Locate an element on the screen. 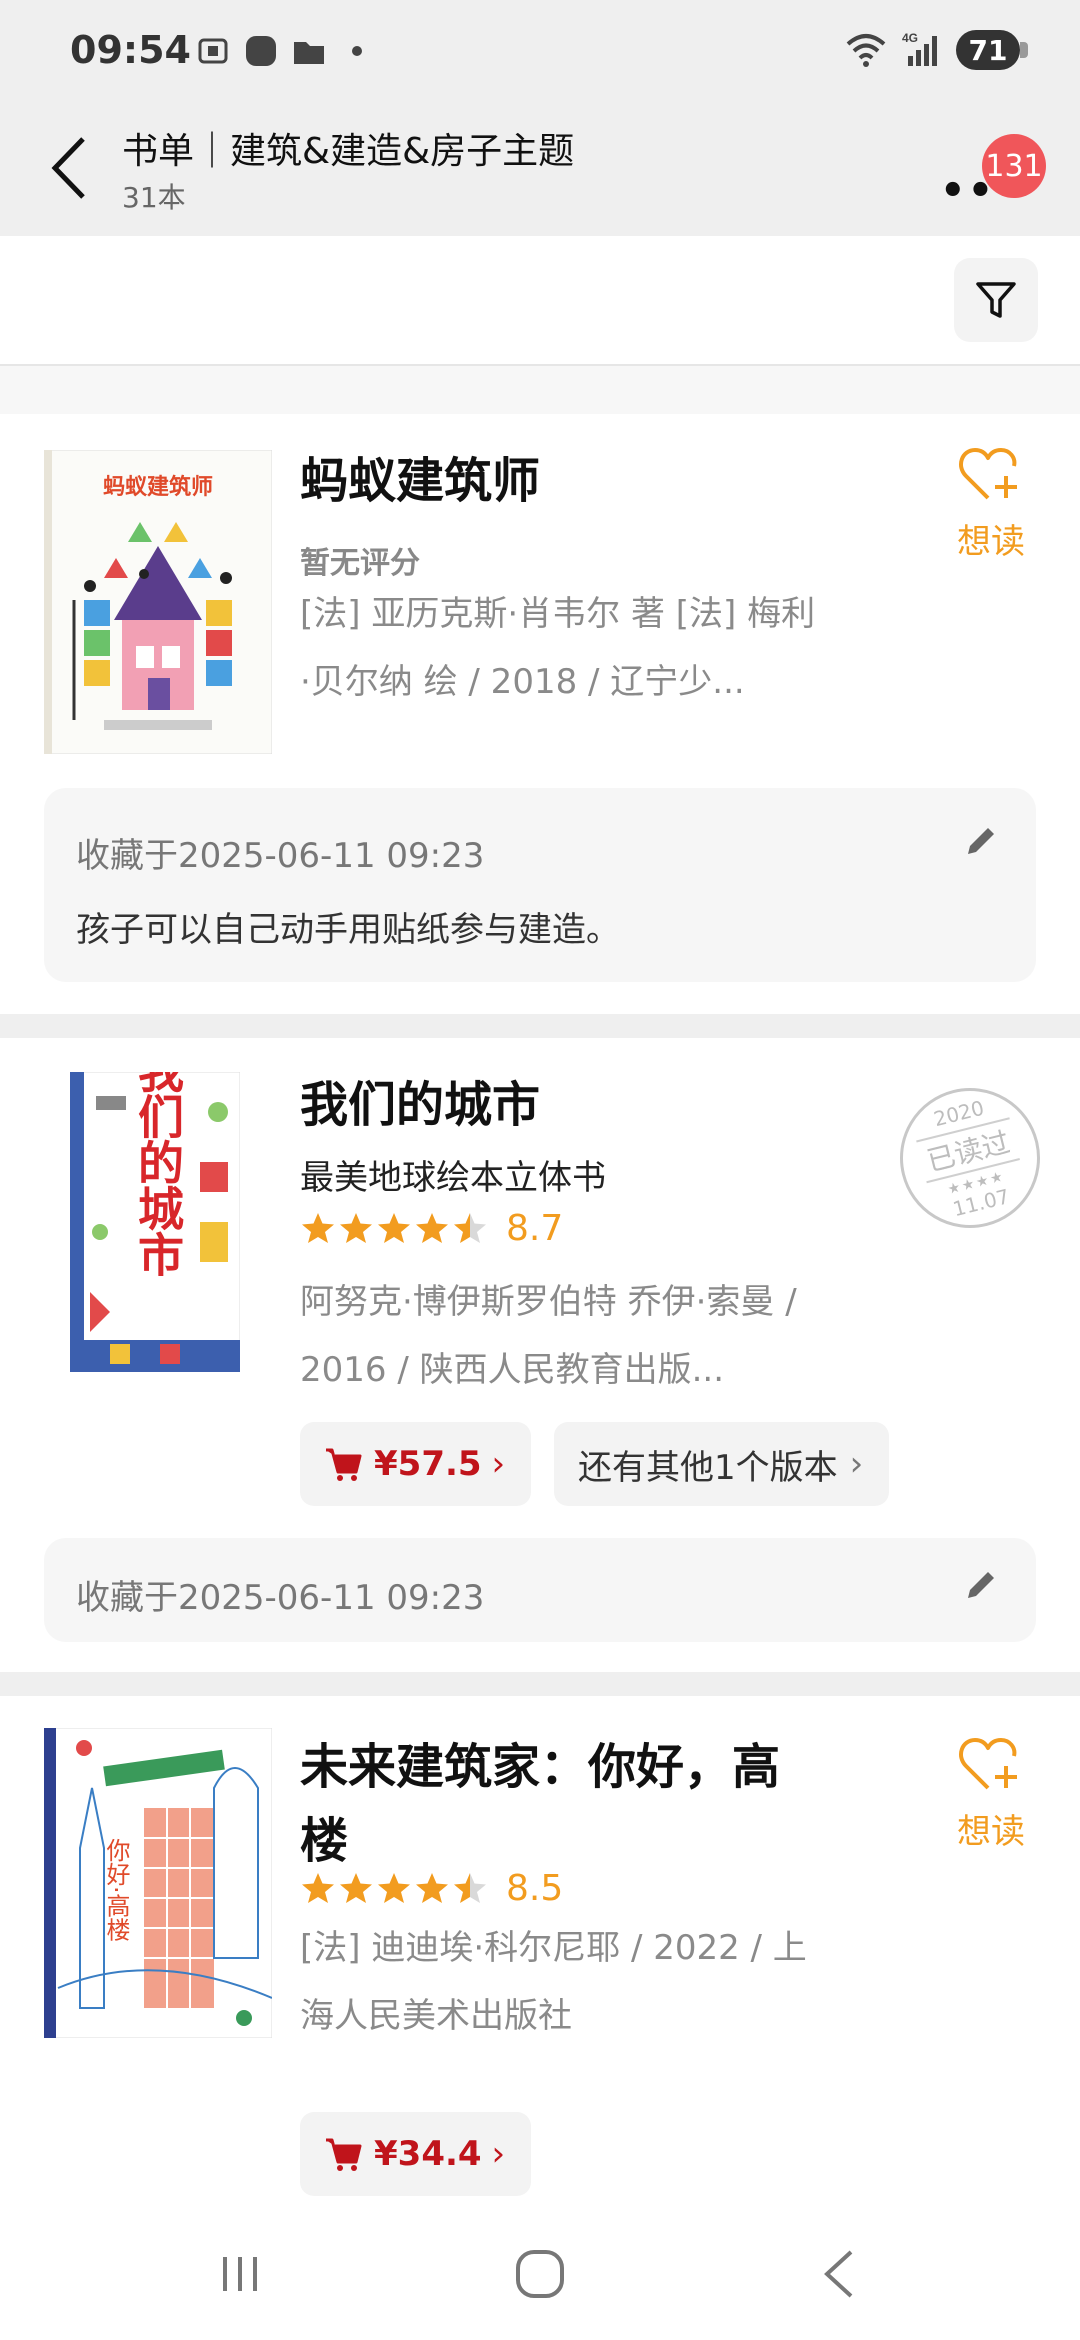  back-button is located at coordinates (69, 168).